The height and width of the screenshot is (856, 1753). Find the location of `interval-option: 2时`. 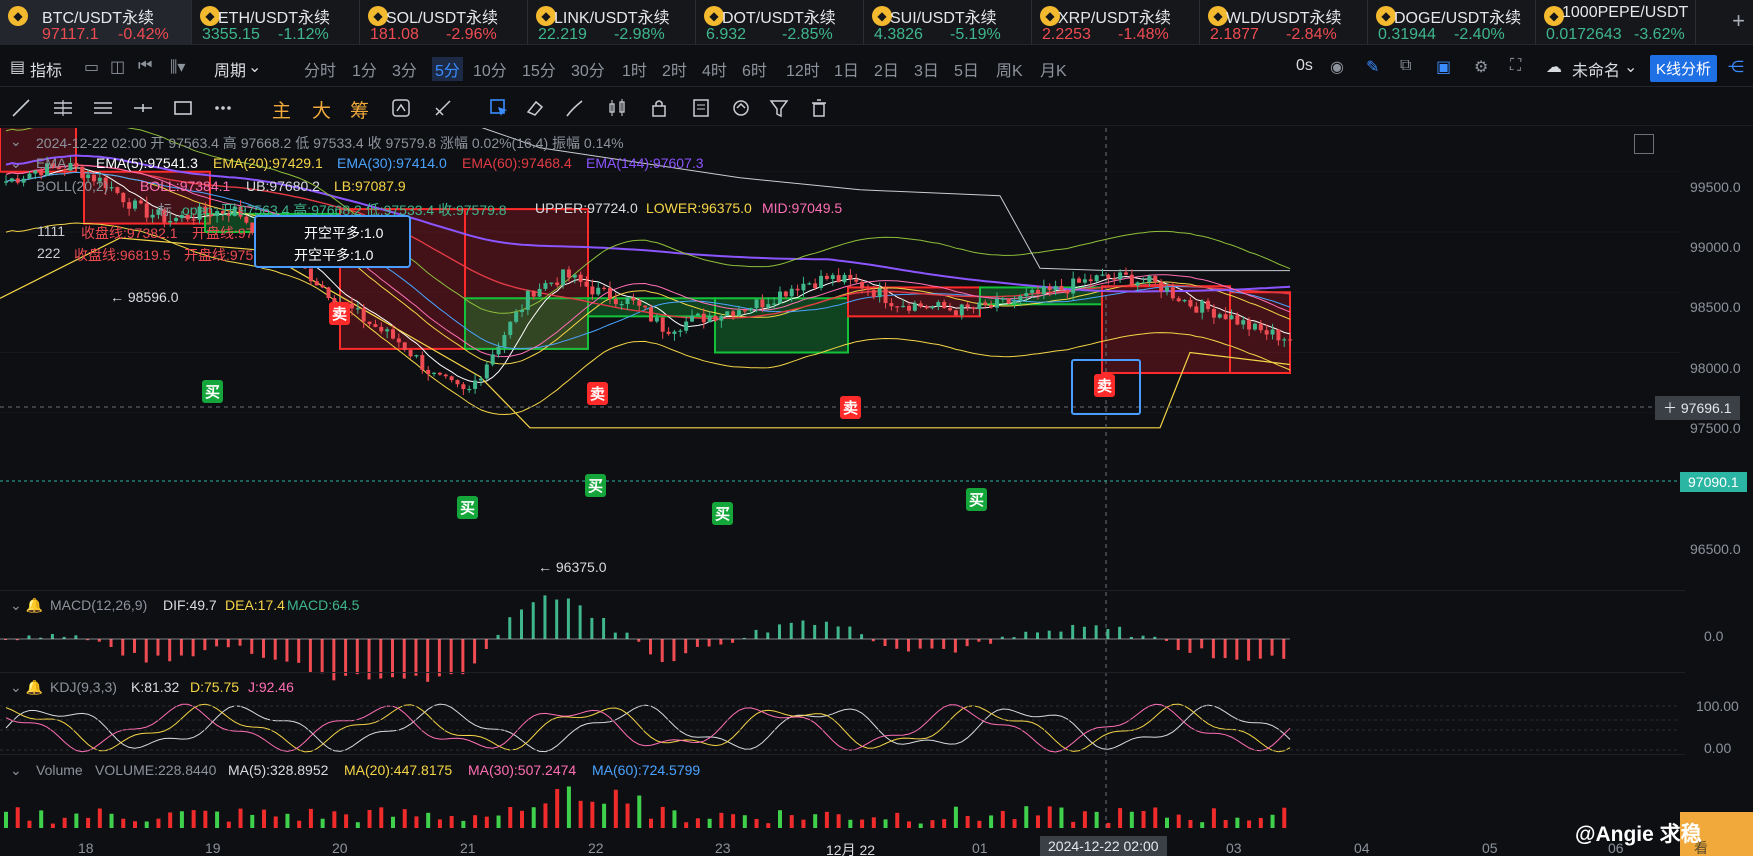

interval-option: 2时 is located at coordinates (674, 69).